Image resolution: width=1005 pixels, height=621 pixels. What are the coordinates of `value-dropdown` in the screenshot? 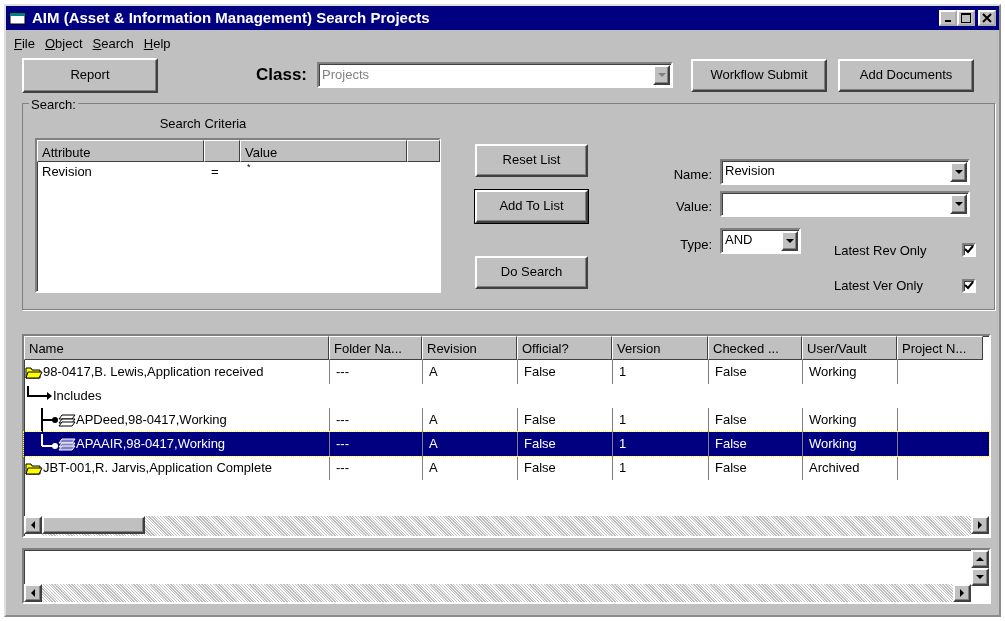 It's located at (845, 203).